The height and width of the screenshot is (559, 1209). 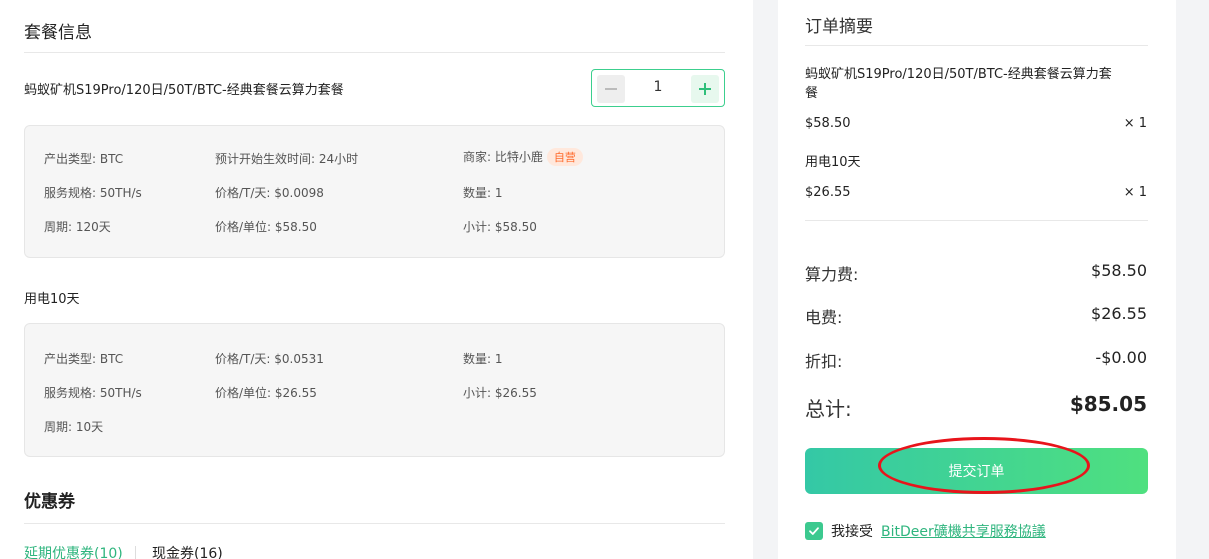 I want to click on effective-time: 预计开始生效时间: 24小时, so click(x=287, y=159).